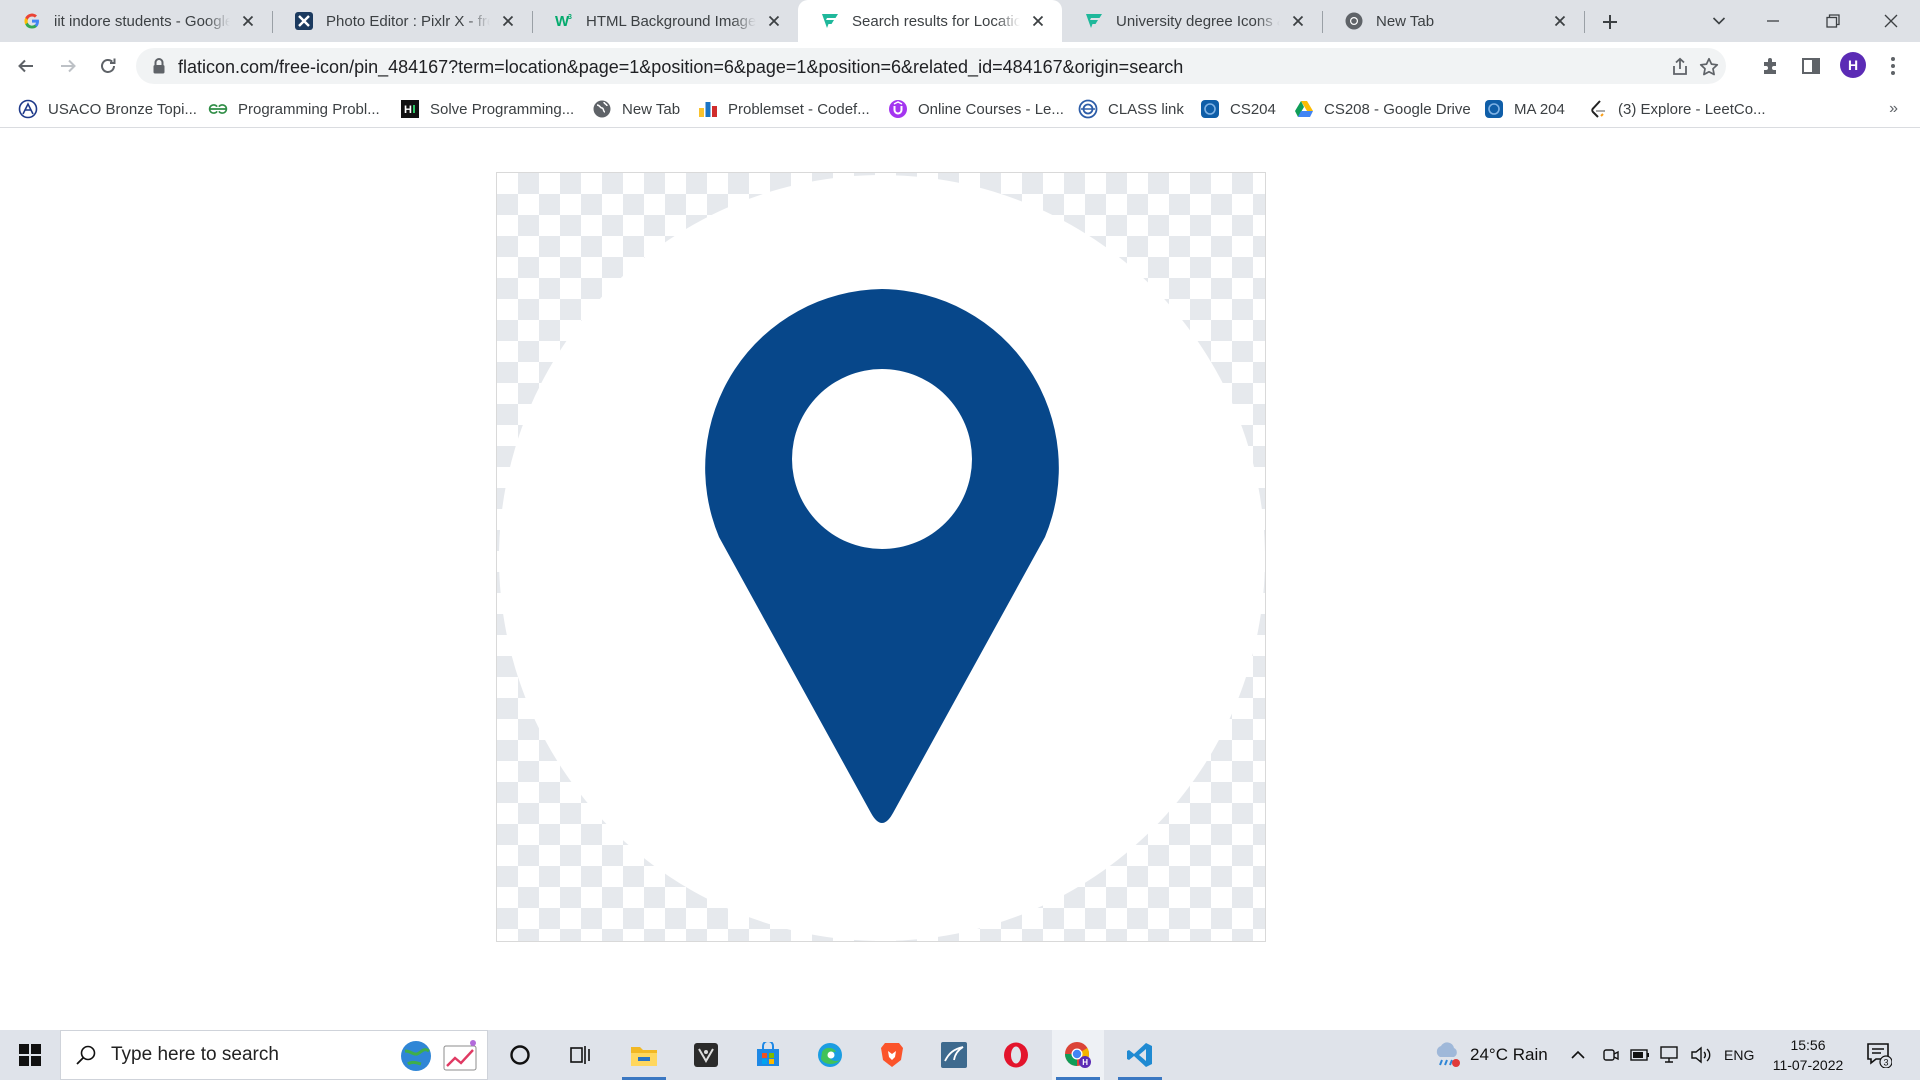  I want to click on tray-network, so click(1671, 1055).